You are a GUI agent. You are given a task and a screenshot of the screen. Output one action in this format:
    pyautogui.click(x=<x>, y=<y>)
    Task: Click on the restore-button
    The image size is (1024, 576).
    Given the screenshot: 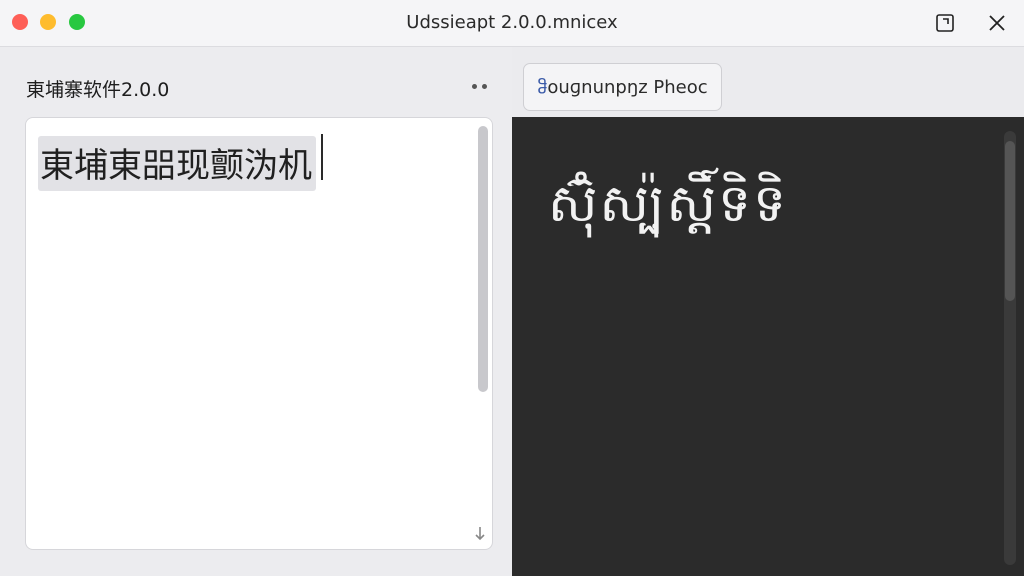 What is the action you would take?
    pyautogui.click(x=945, y=23)
    